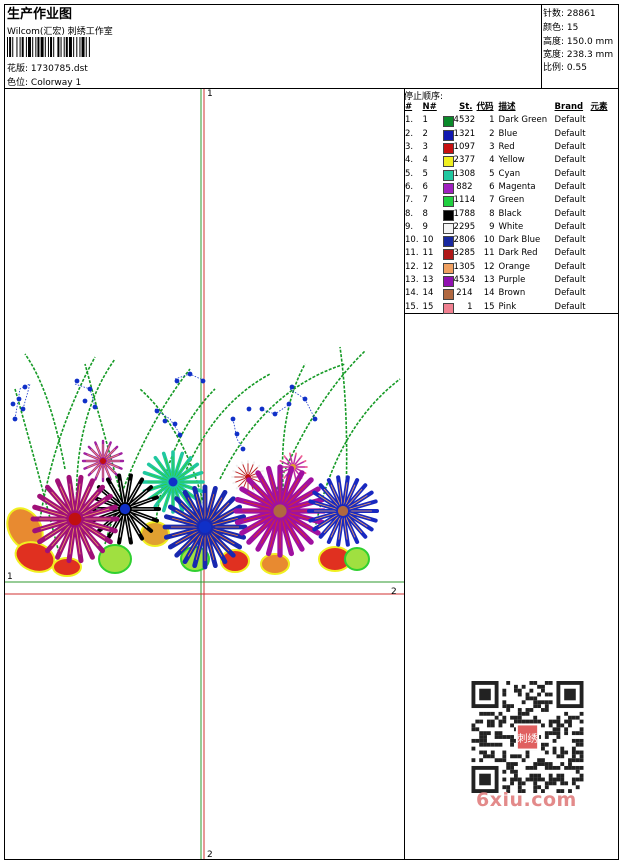  I want to click on stat-height: 高度: 150.0 mm, so click(578, 42).